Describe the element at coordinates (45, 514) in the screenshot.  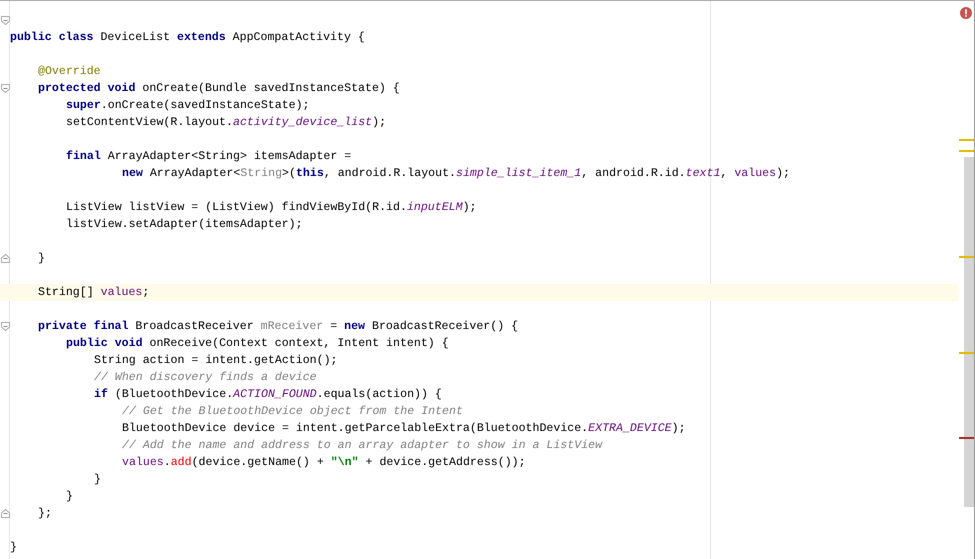
I see `code-line: };` at that location.